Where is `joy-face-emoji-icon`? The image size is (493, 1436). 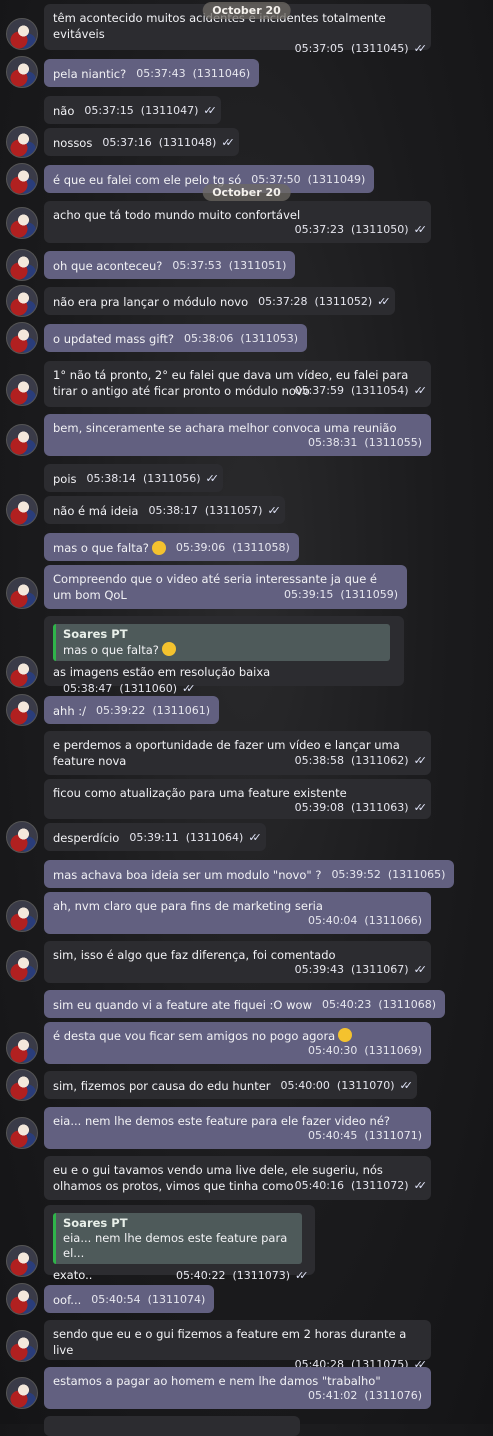 joy-face-emoji-icon is located at coordinates (345, 1035).